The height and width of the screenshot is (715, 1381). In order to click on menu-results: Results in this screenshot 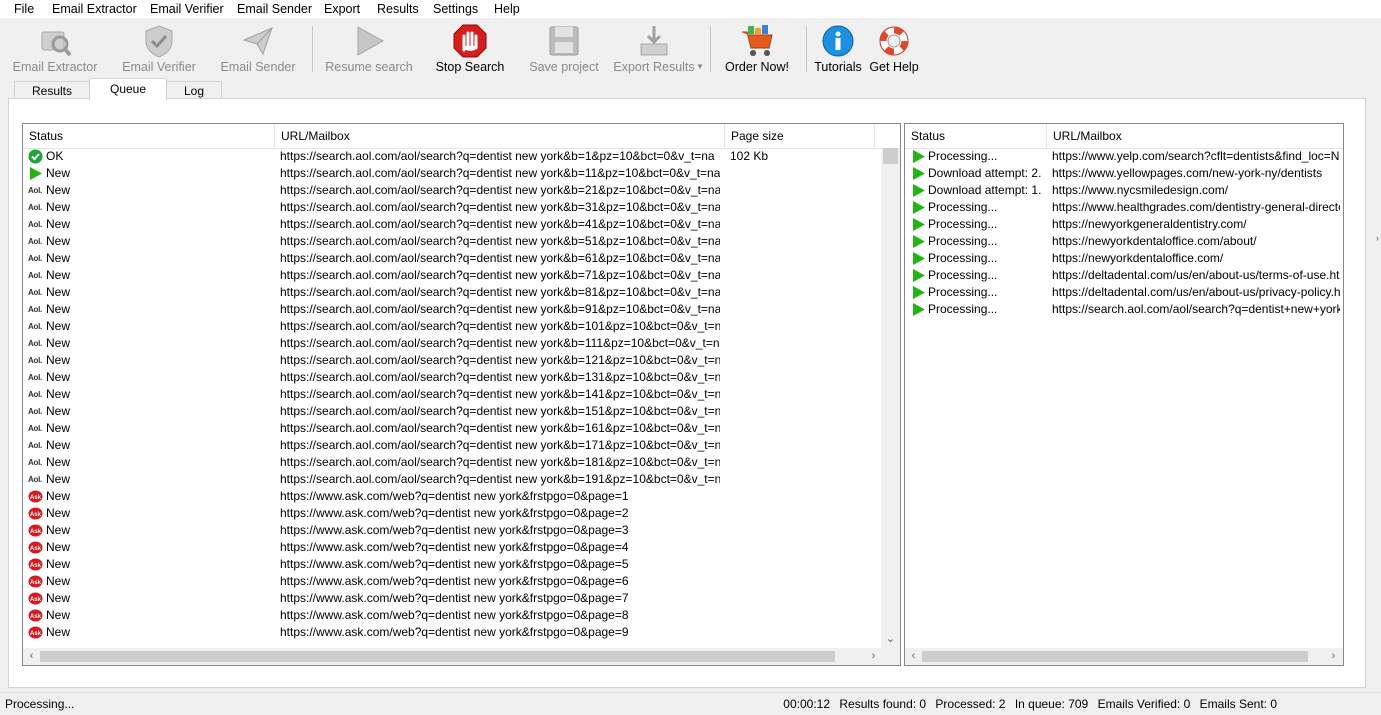, I will do `click(398, 9)`.